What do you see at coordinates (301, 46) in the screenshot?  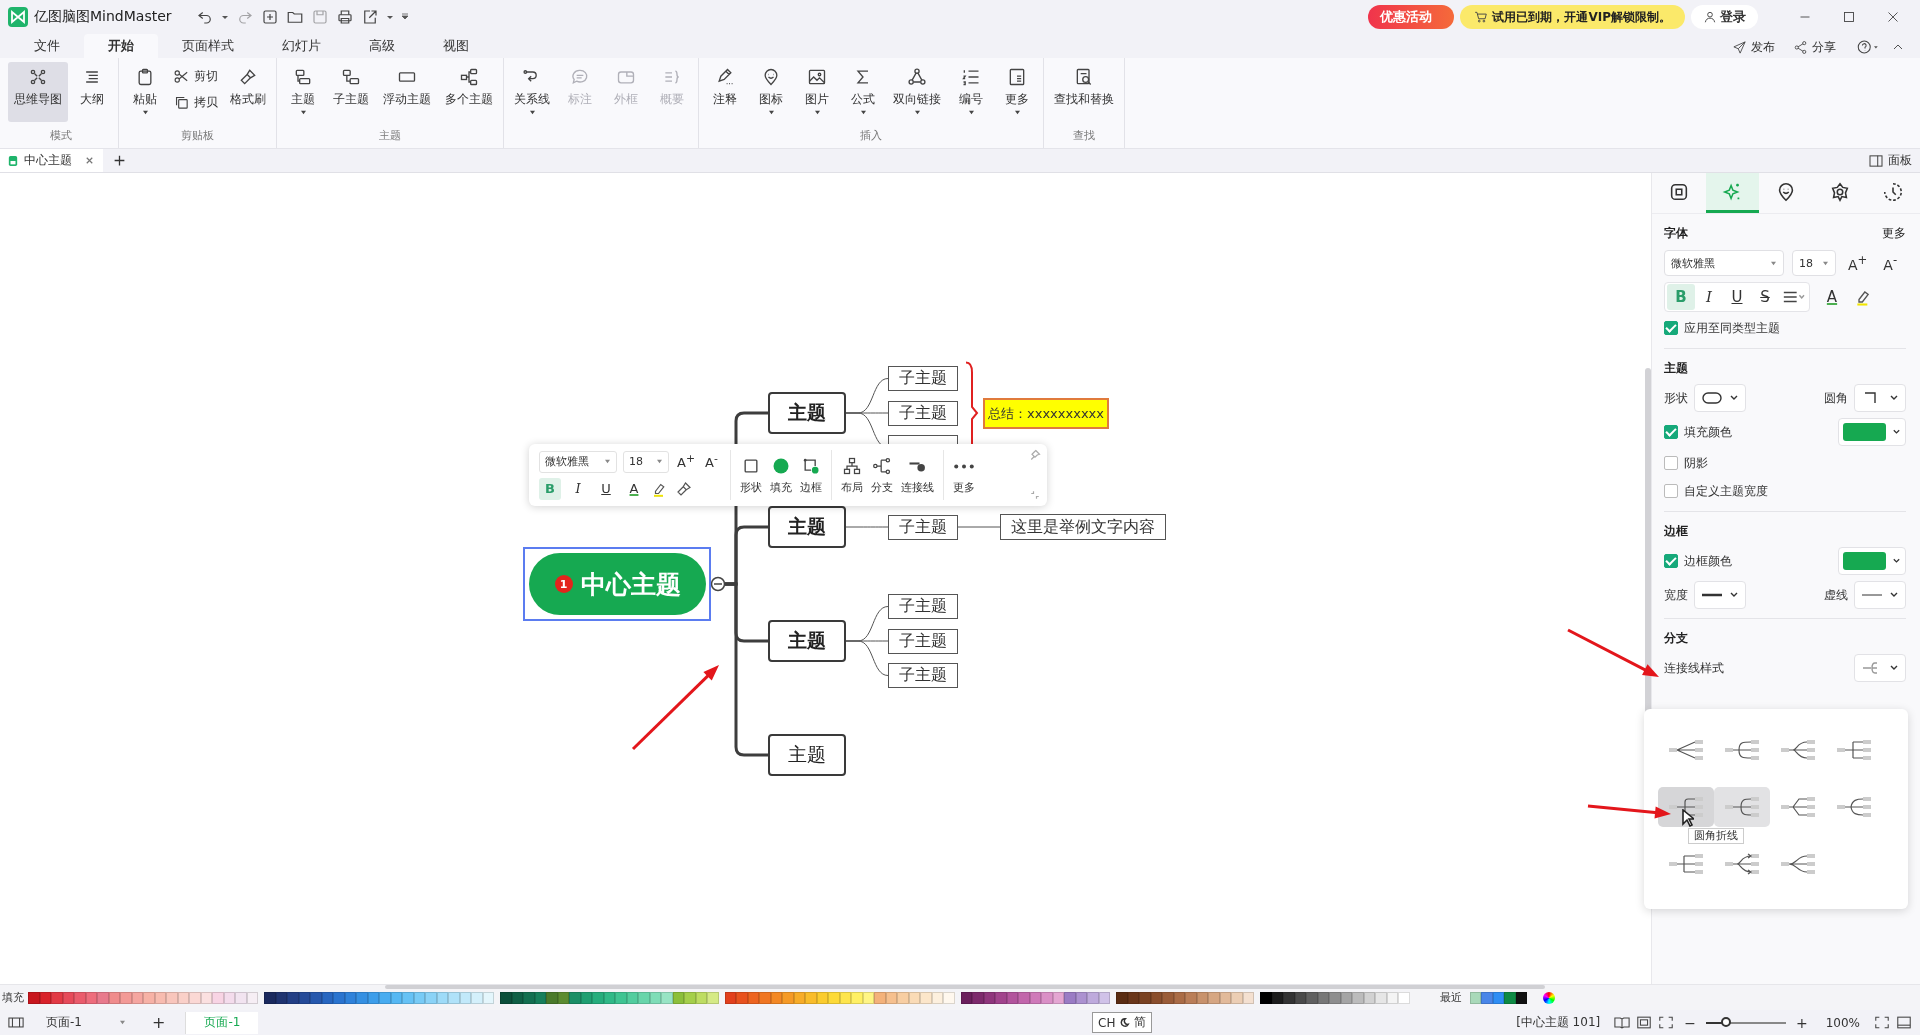 I see `menu-tab: 幻灯片` at bounding box center [301, 46].